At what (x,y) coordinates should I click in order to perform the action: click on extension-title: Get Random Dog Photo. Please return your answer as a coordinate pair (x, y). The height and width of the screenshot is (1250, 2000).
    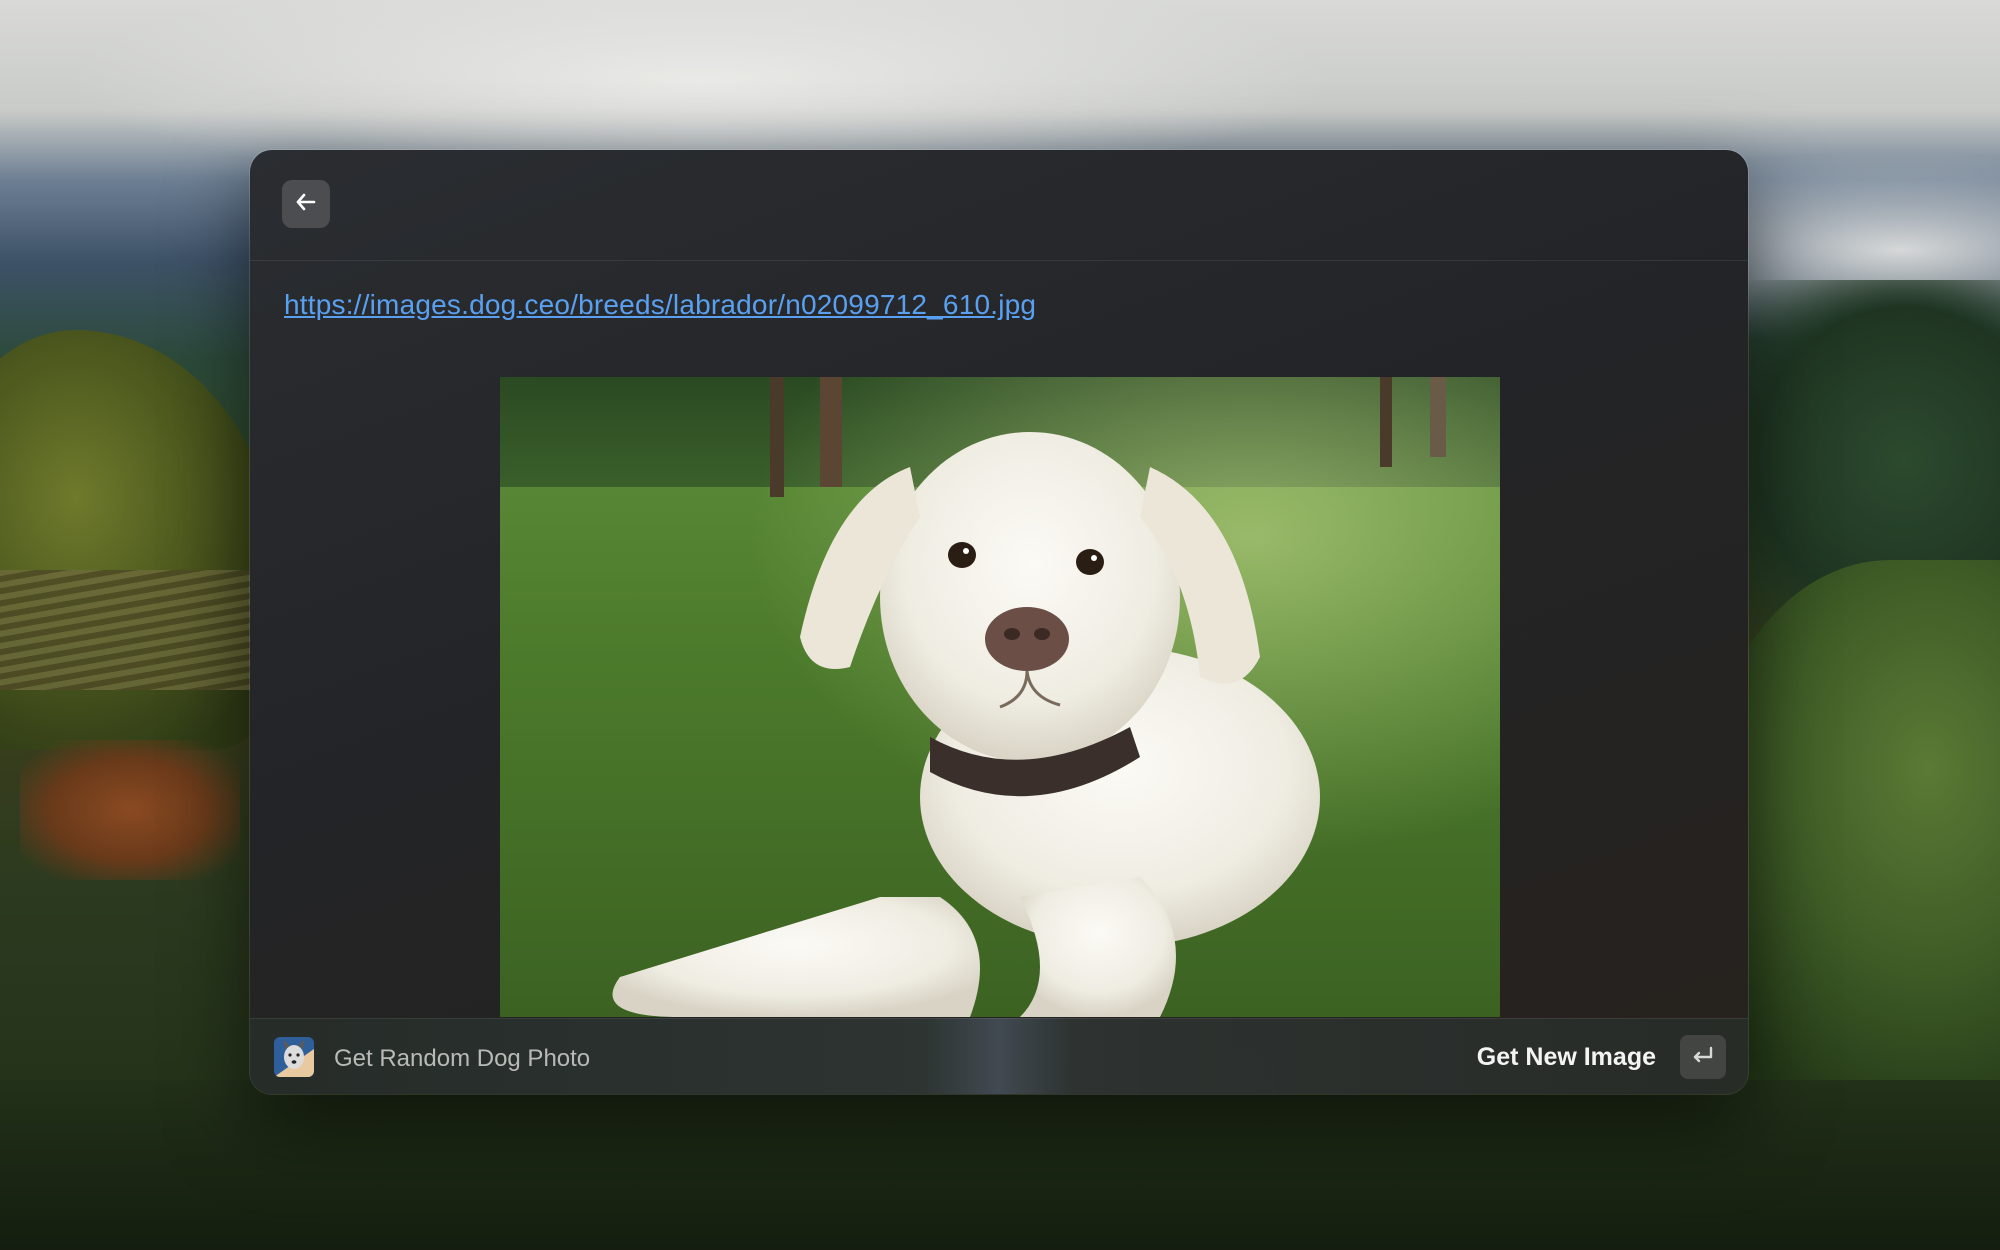
    Looking at the image, I should click on (462, 1058).